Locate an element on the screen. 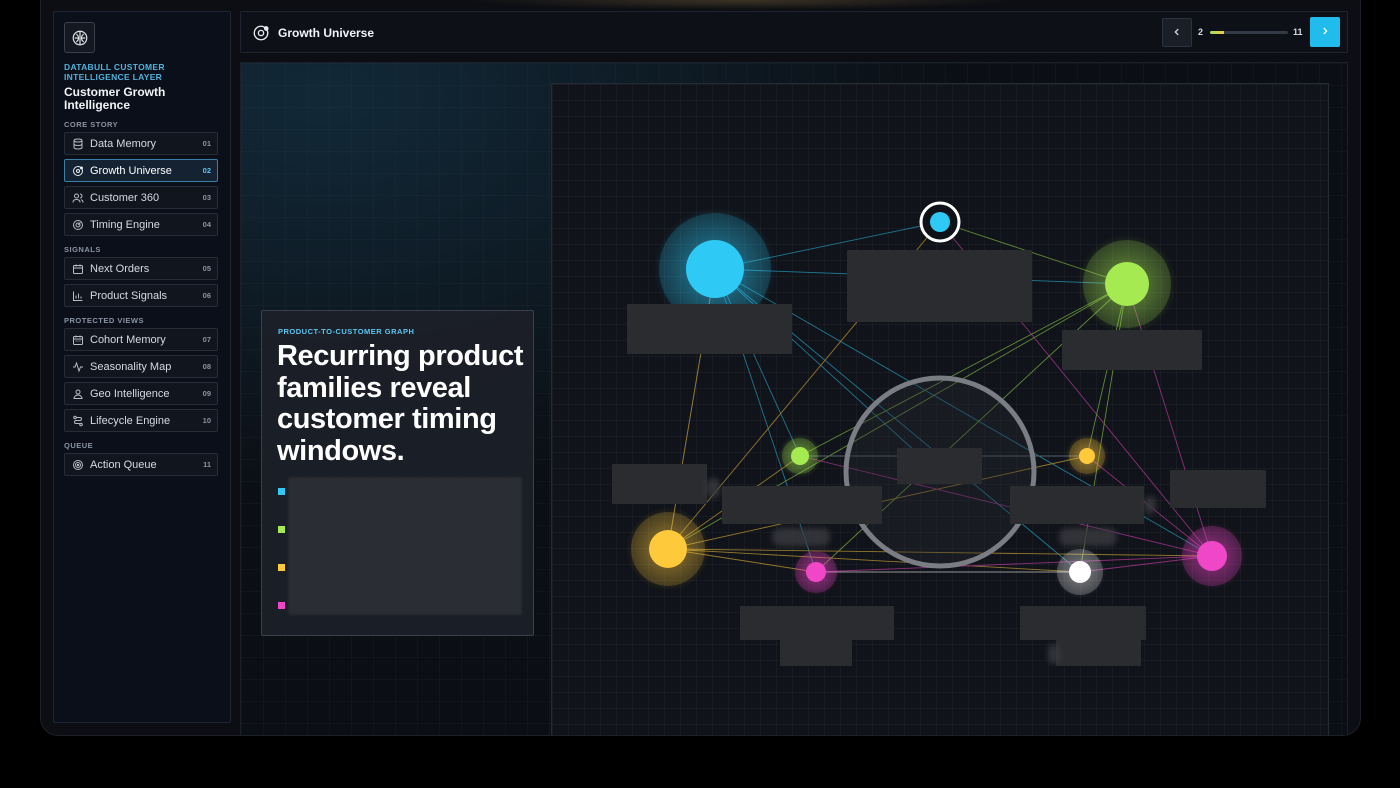  page-title: Growth Universe is located at coordinates (326, 33).